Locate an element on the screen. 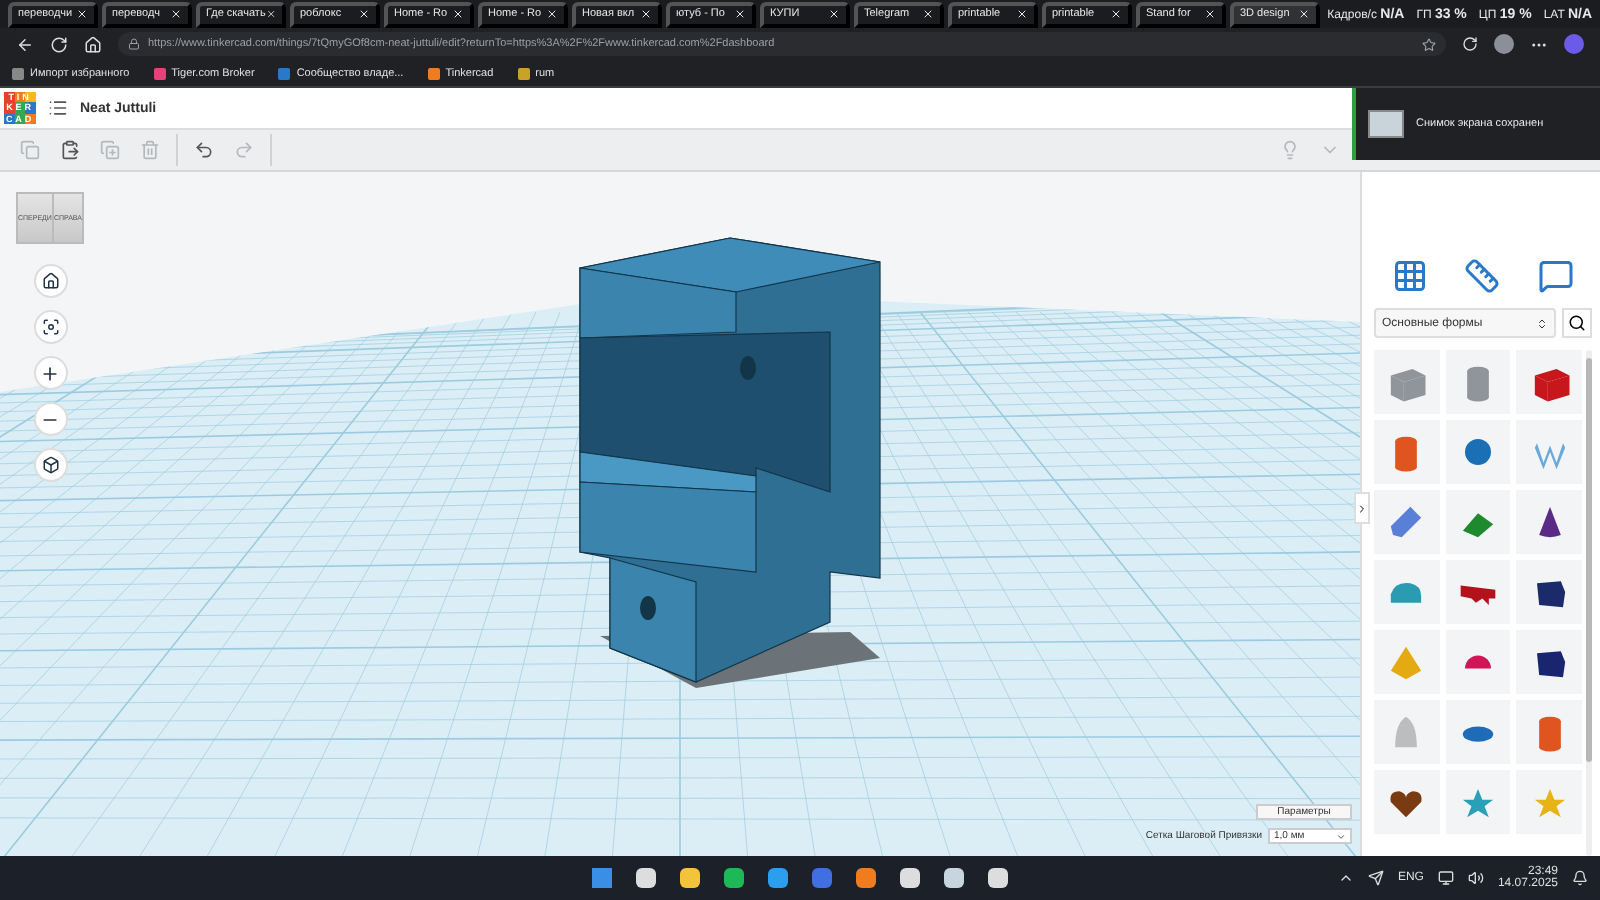 The image size is (1600, 900). chevron-right-icon is located at coordinates (1362, 508).